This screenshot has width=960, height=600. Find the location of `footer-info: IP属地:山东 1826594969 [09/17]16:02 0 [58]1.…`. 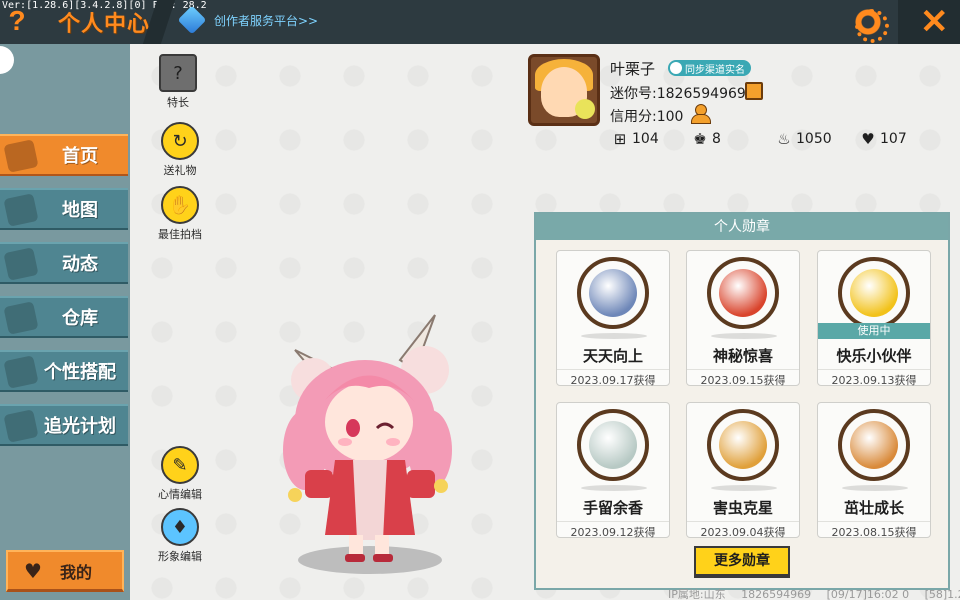

footer-info: IP属地:山东 1826594969 [09/17]16:02 0 [58]1.… is located at coordinates (814, 593).